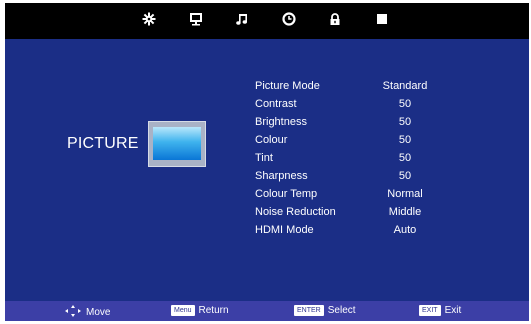 The image size is (531, 324). What do you see at coordinates (284, 230) in the screenshot?
I see `setting-label: HDMI Mode` at bounding box center [284, 230].